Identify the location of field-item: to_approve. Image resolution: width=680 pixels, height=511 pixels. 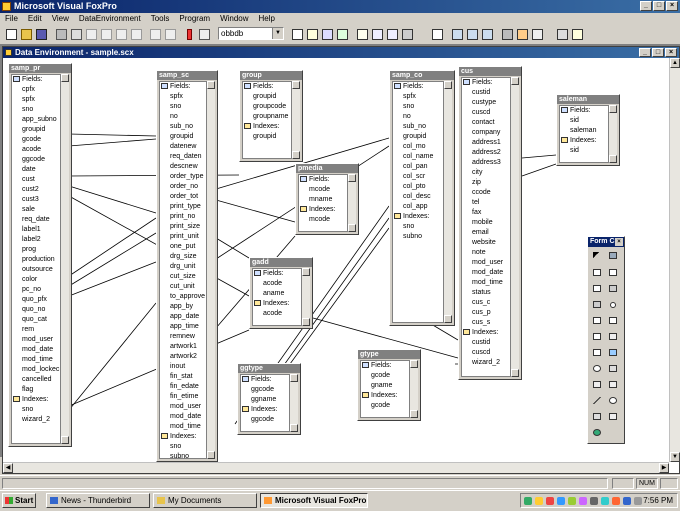
(183, 297).